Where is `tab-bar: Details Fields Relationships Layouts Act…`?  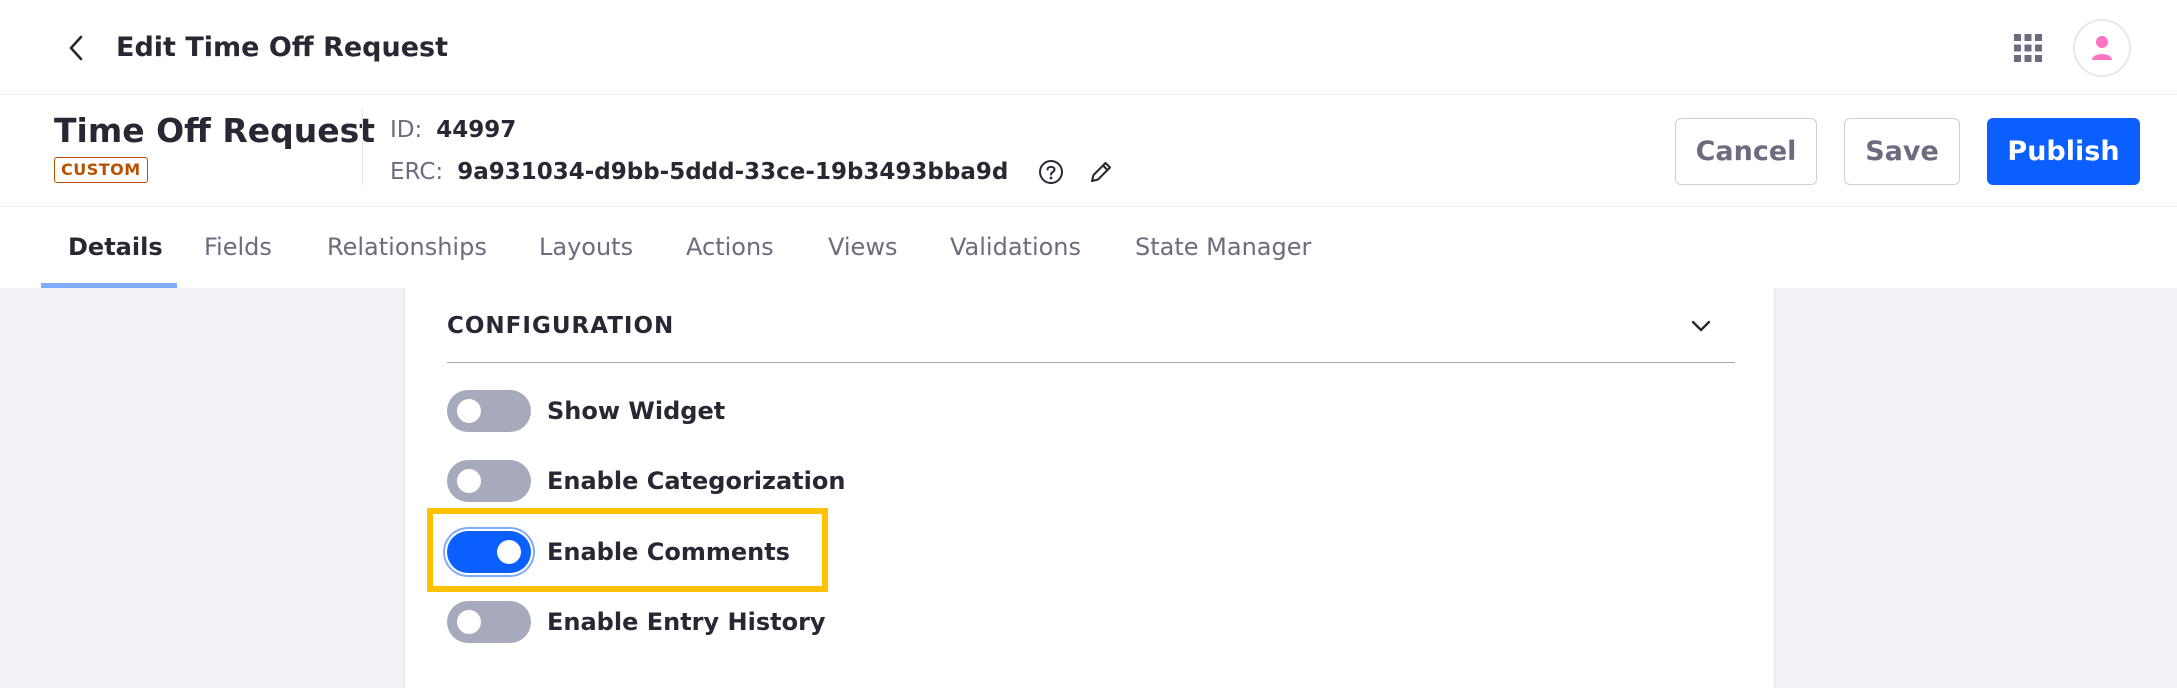
tab-bar: Details Fields Relationships Layouts Act… is located at coordinates (1088, 247).